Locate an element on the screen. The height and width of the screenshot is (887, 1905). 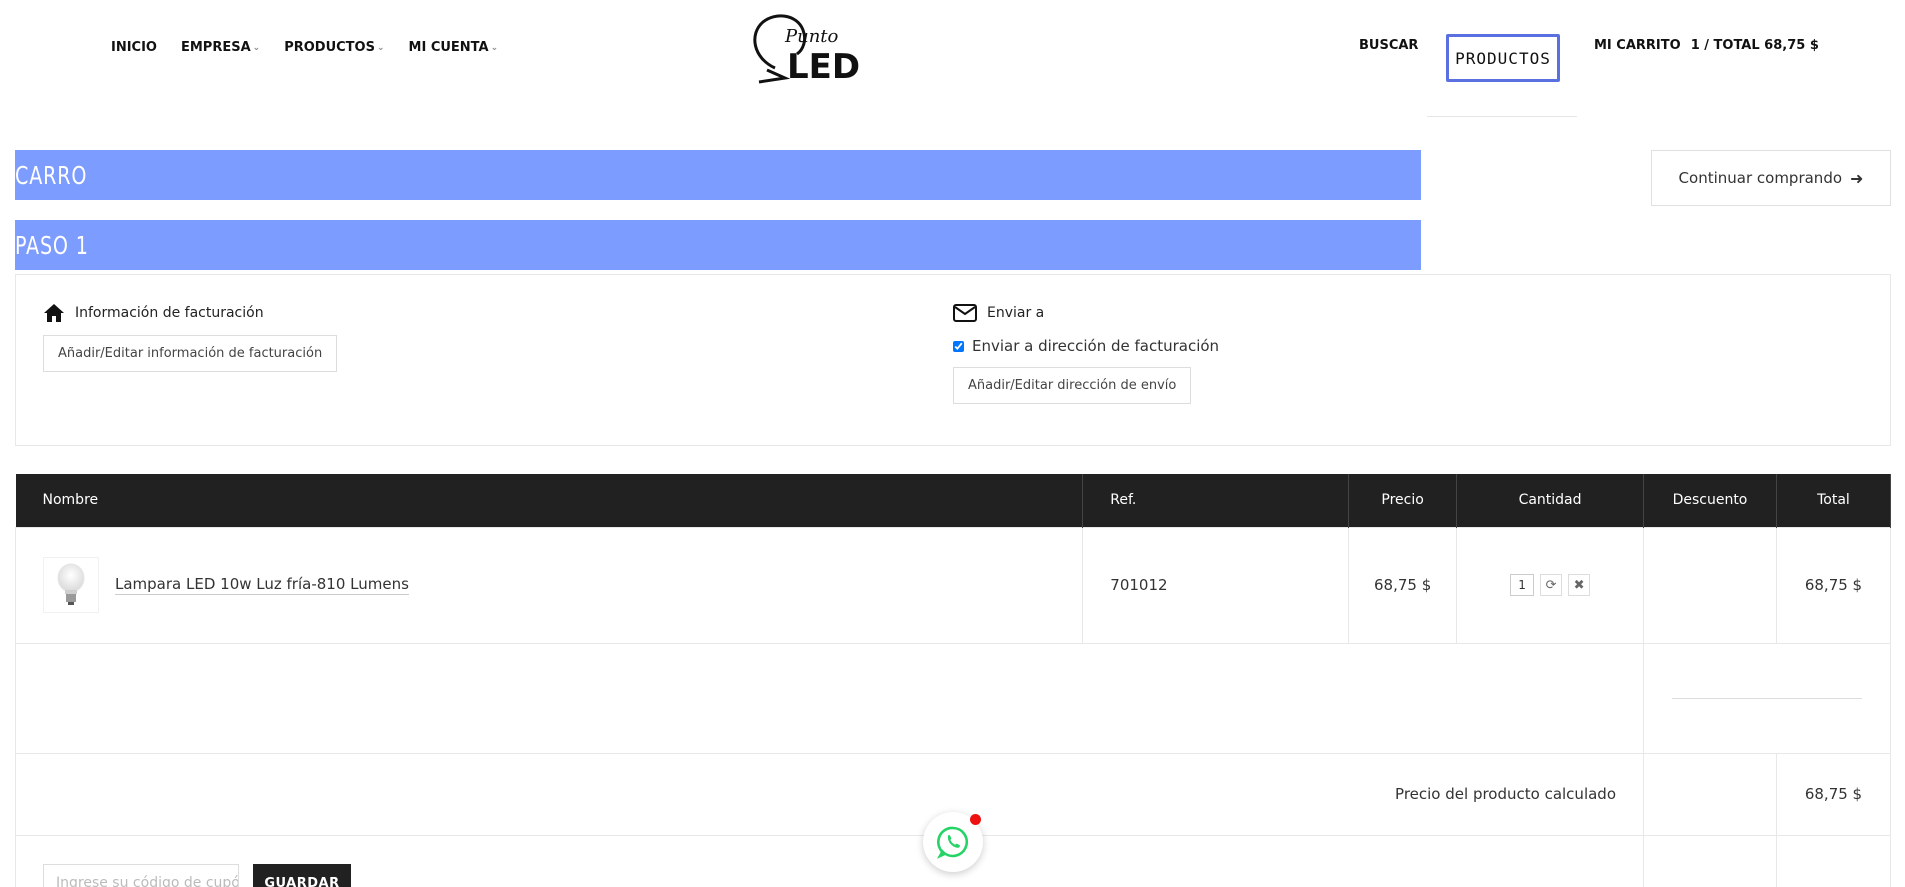
arrow-right-icon: ➜ is located at coordinates (1857, 178).